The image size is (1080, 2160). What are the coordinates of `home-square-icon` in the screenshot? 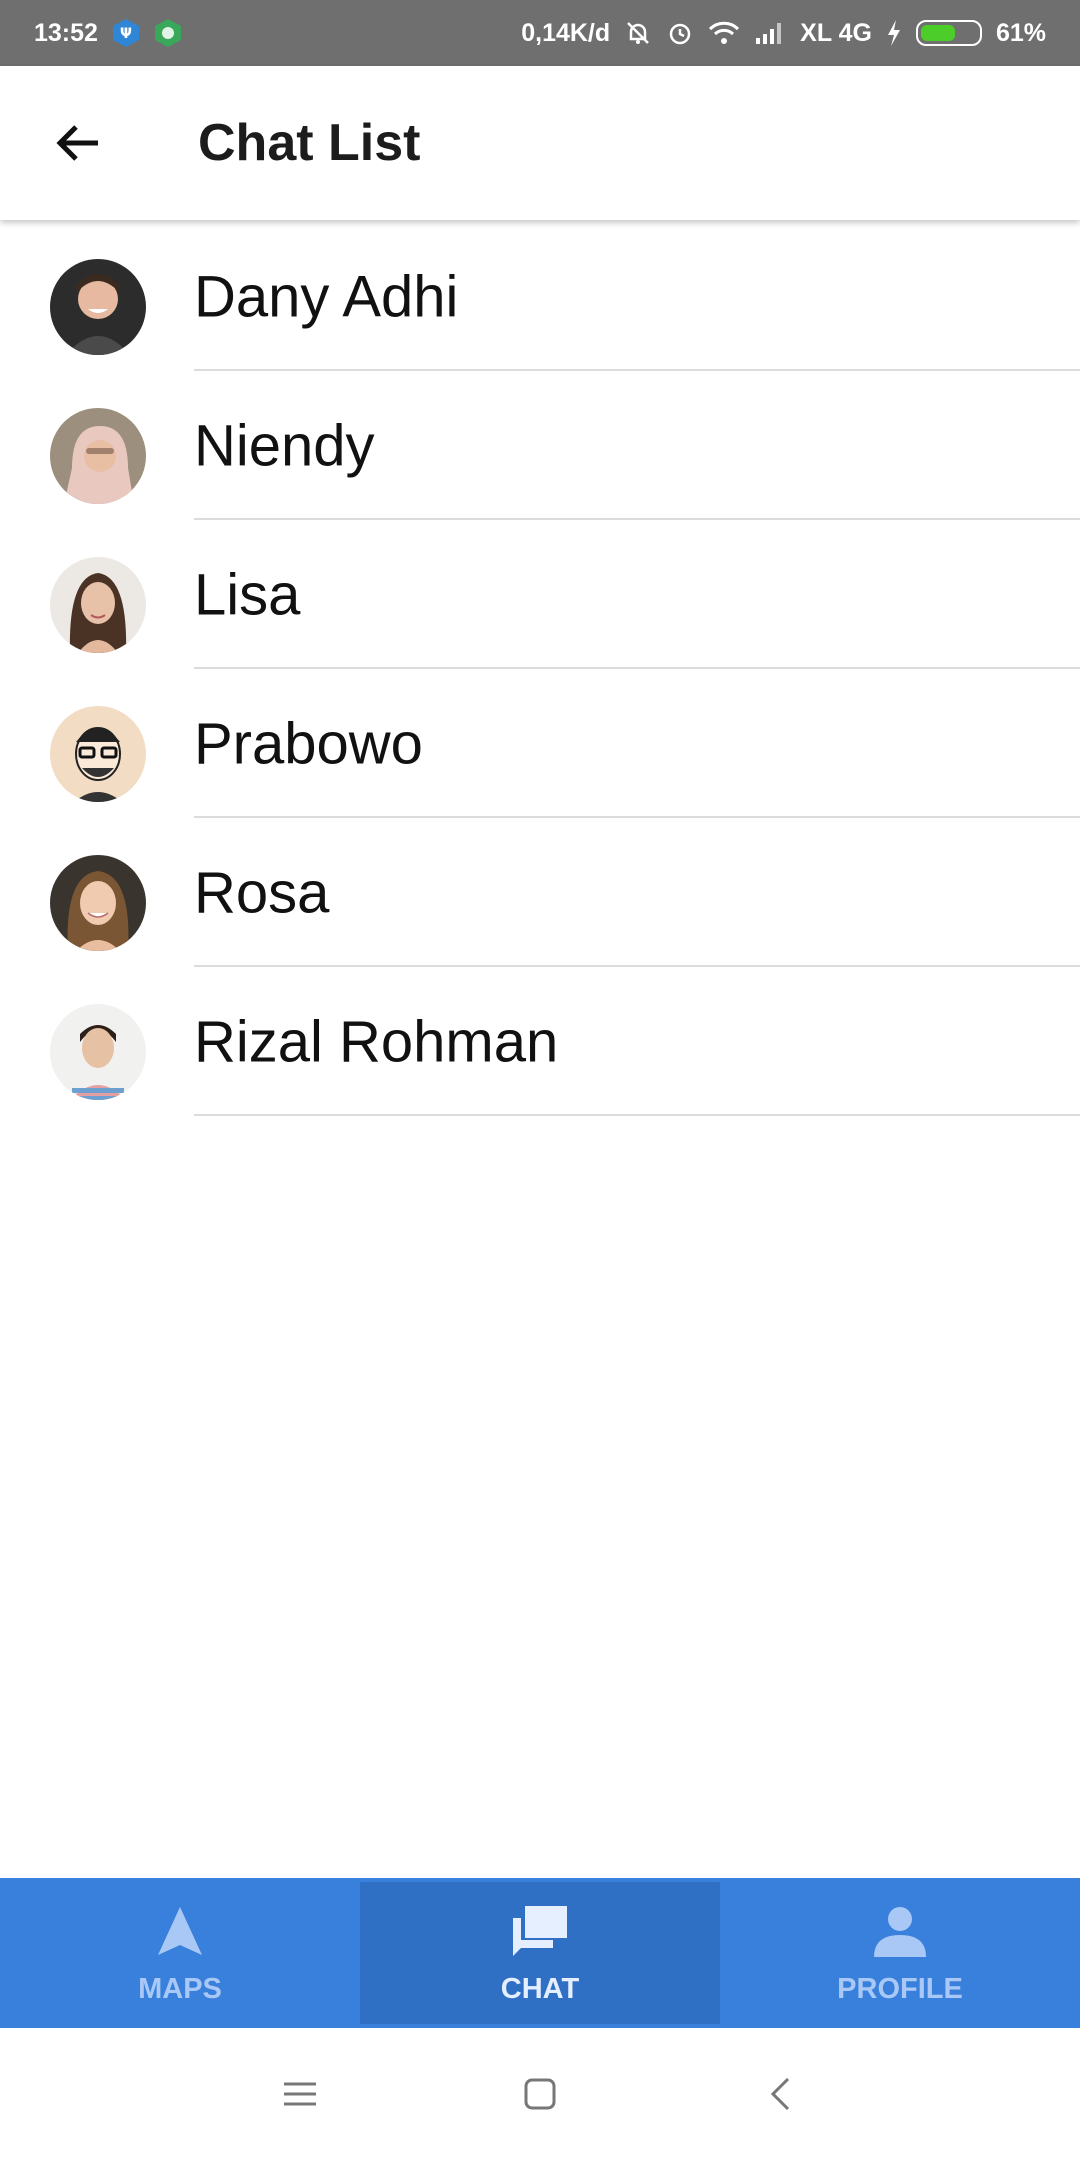 It's located at (540, 2094).